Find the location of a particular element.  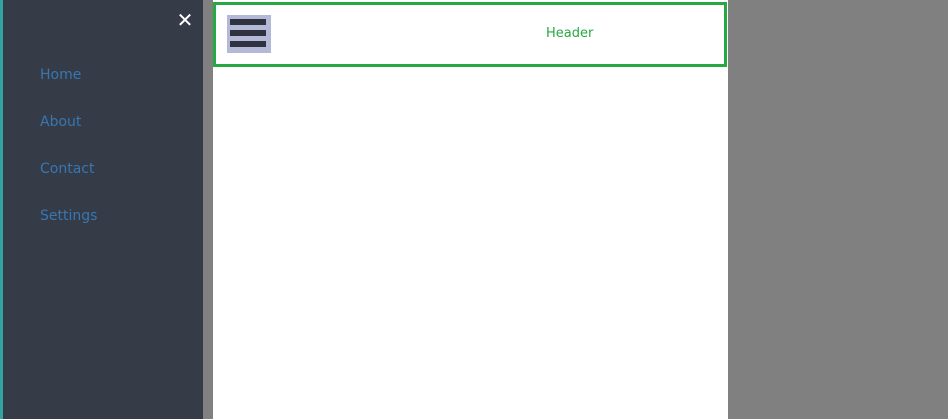

header-title: Header is located at coordinates (570, 33).